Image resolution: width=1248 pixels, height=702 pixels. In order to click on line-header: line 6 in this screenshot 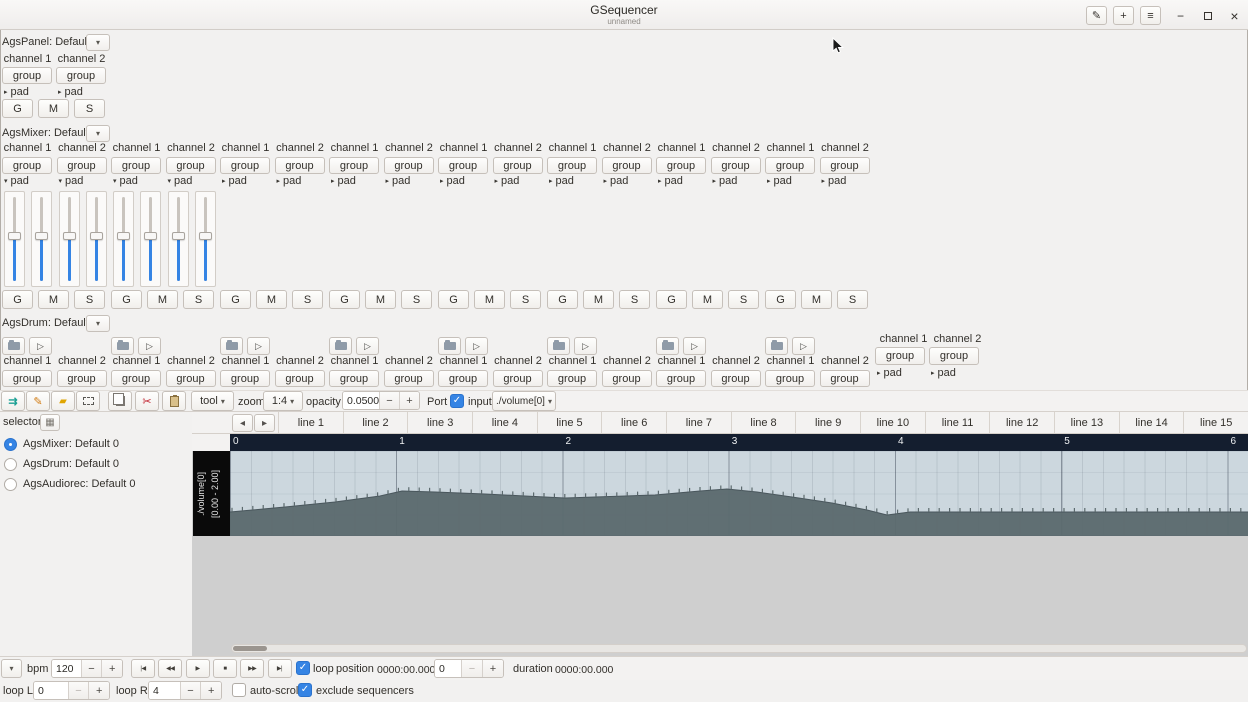, I will do `click(634, 422)`.